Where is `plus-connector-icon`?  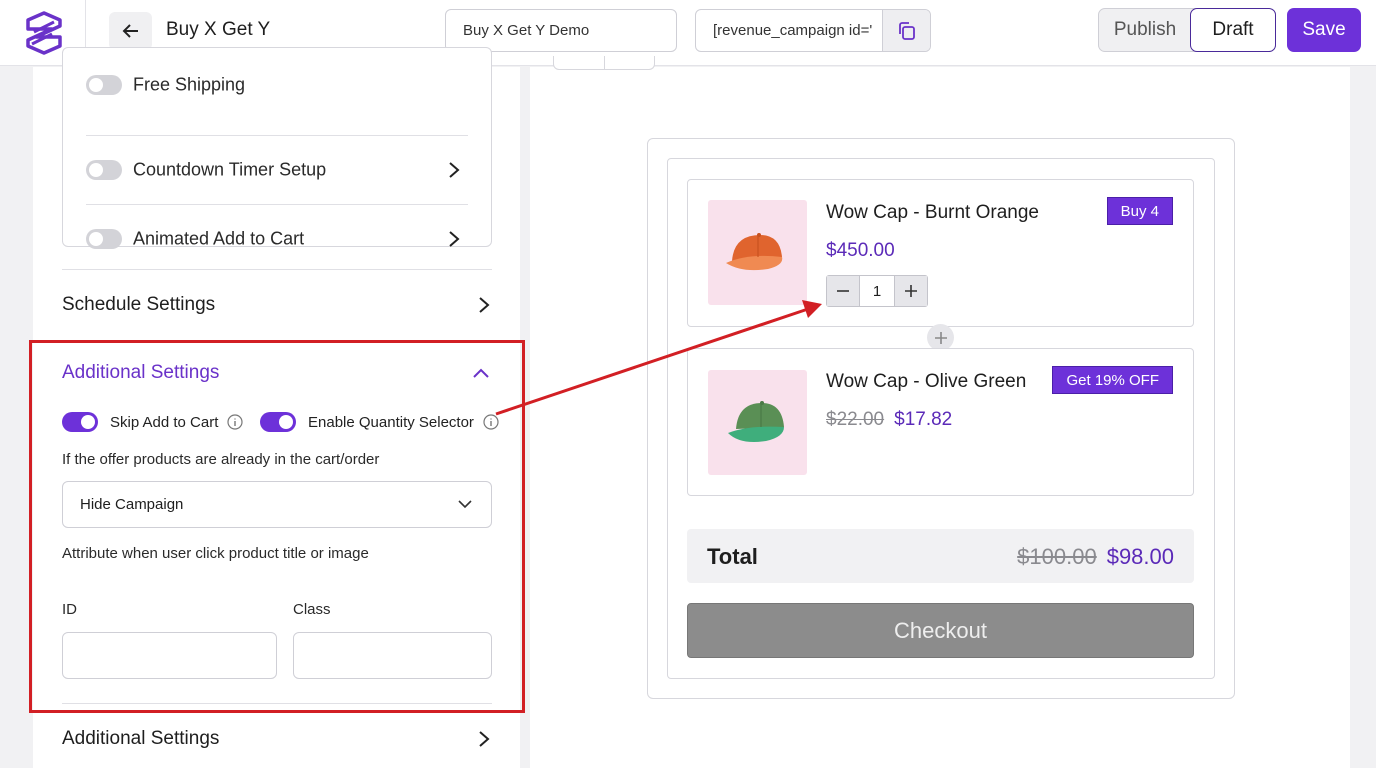 plus-connector-icon is located at coordinates (940, 337).